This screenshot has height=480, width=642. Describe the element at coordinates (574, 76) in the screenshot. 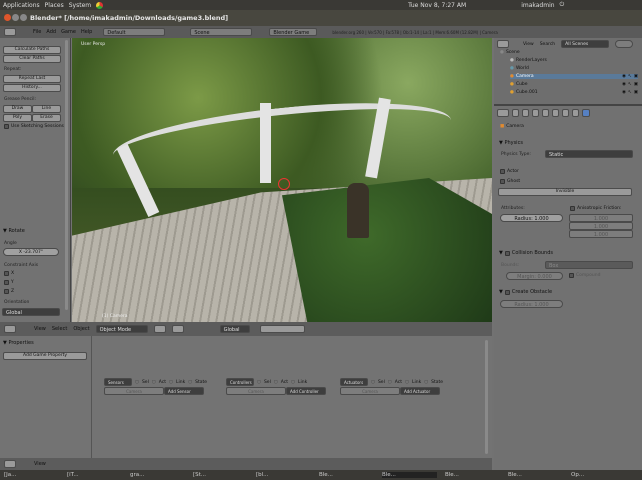

I see `outliner-item: ● Camera ◉ ↖ ▣` at that location.